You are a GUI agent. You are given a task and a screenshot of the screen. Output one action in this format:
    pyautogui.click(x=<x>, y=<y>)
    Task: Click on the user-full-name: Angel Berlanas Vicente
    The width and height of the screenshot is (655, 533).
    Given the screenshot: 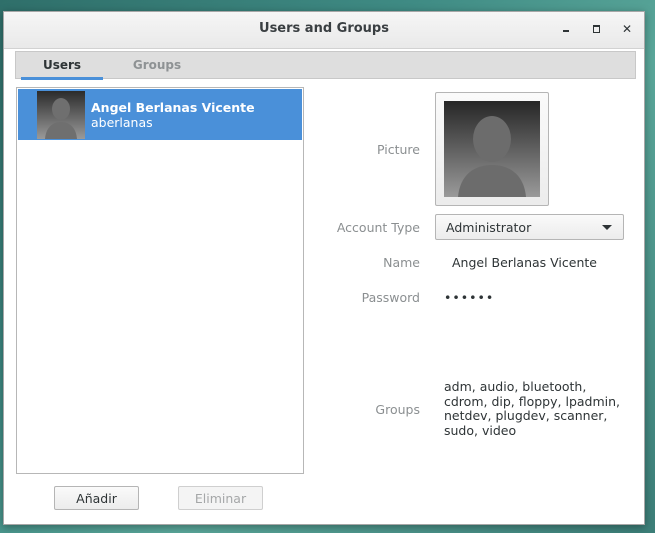 What is the action you would take?
    pyautogui.click(x=173, y=107)
    